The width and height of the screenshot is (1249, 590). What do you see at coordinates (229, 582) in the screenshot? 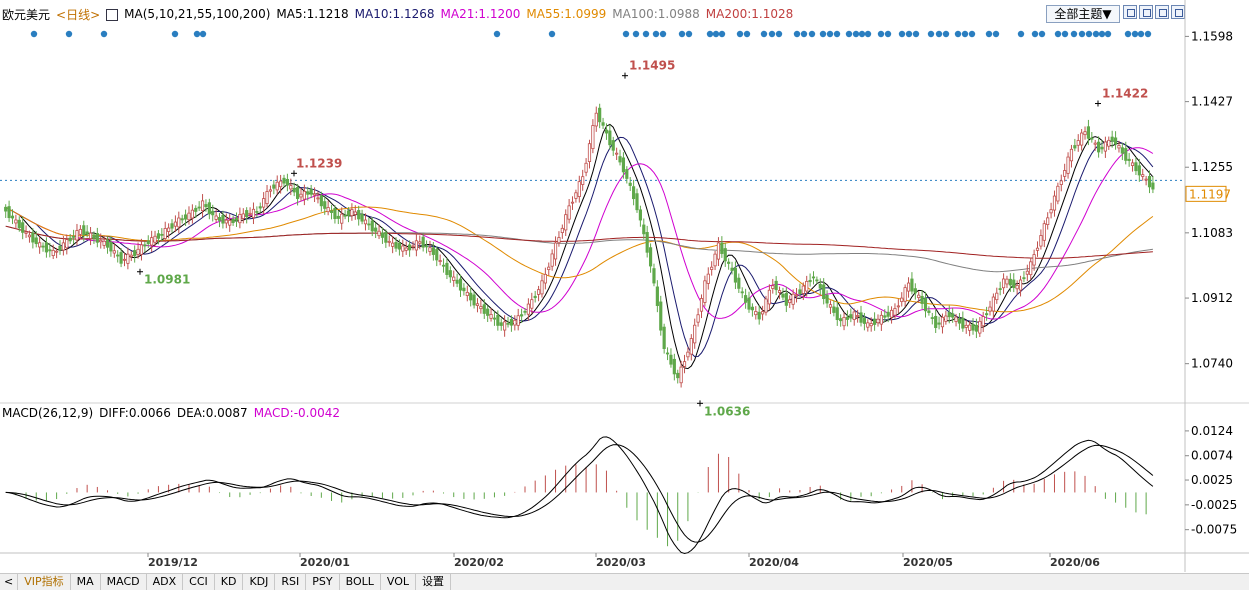
I see `tab-kd: KD` at bounding box center [229, 582].